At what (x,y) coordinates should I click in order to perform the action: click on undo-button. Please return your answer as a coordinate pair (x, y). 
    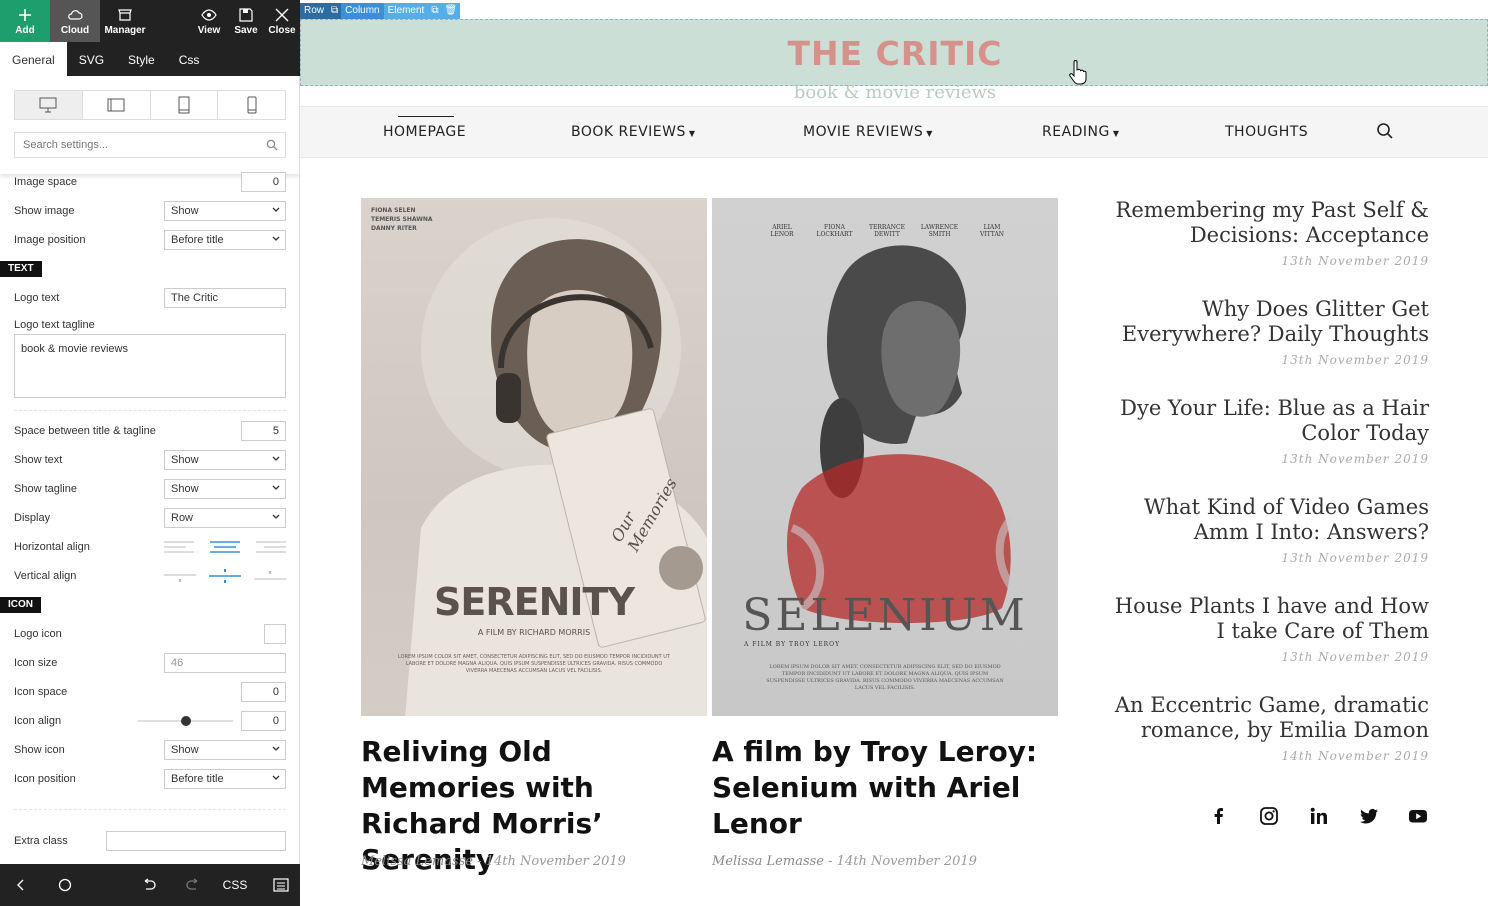
    Looking at the image, I should click on (149, 885).